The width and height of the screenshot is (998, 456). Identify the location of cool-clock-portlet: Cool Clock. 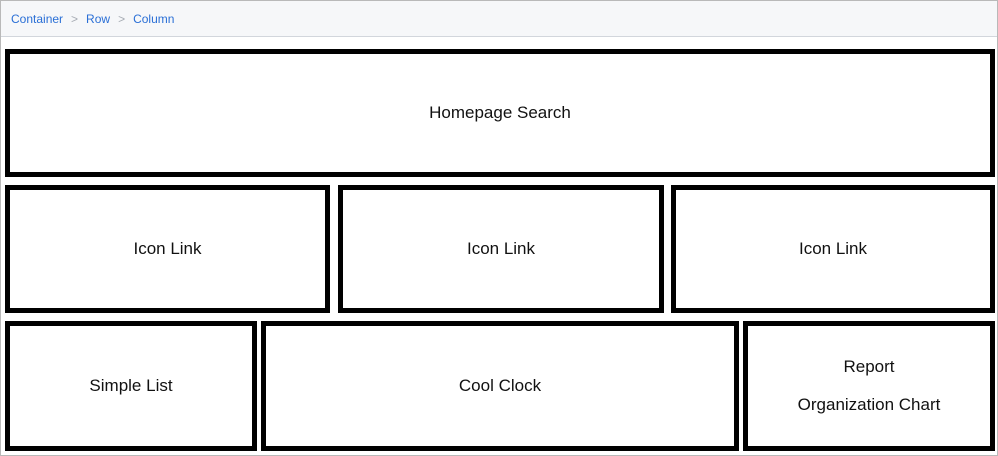
(500, 386).